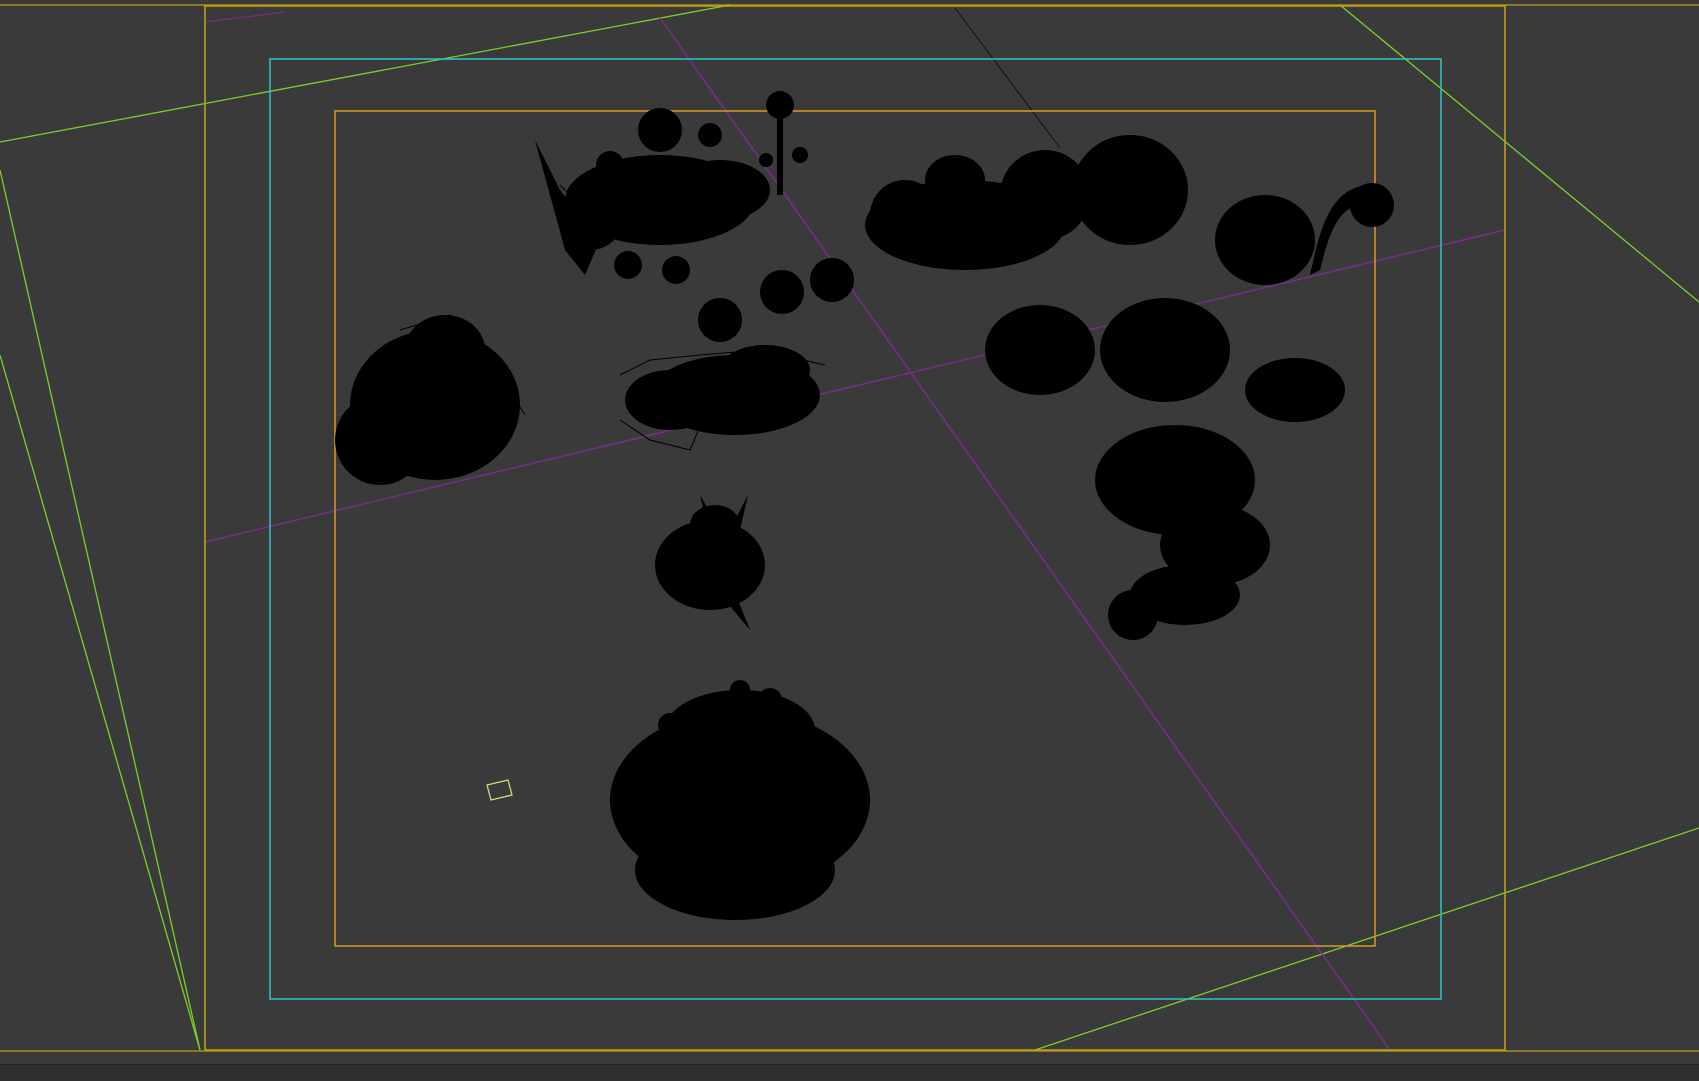 This screenshot has width=1699, height=1081. Describe the element at coordinates (1519, 153) in the screenshot. I see `frustum-line-top-right` at that location.